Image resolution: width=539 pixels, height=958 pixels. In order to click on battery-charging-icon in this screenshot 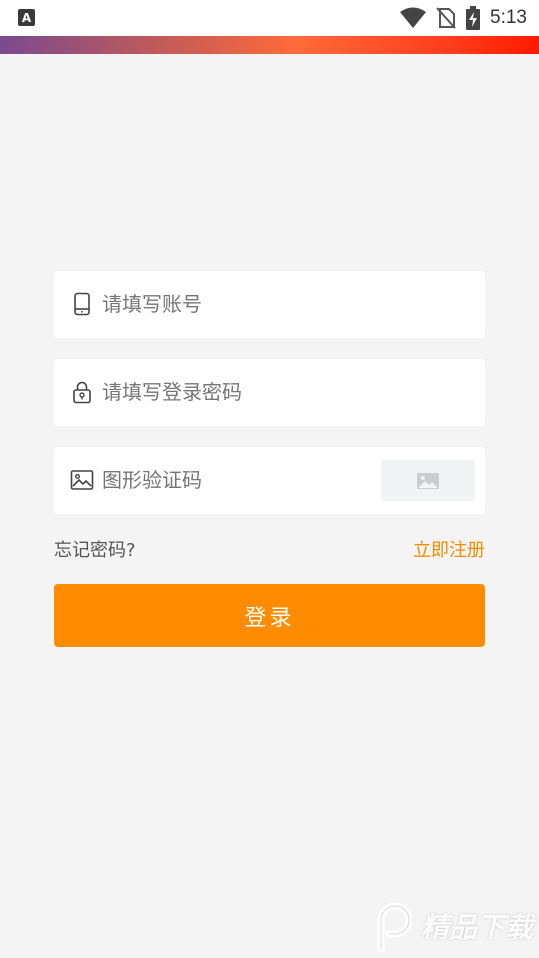, I will do `click(473, 18)`.